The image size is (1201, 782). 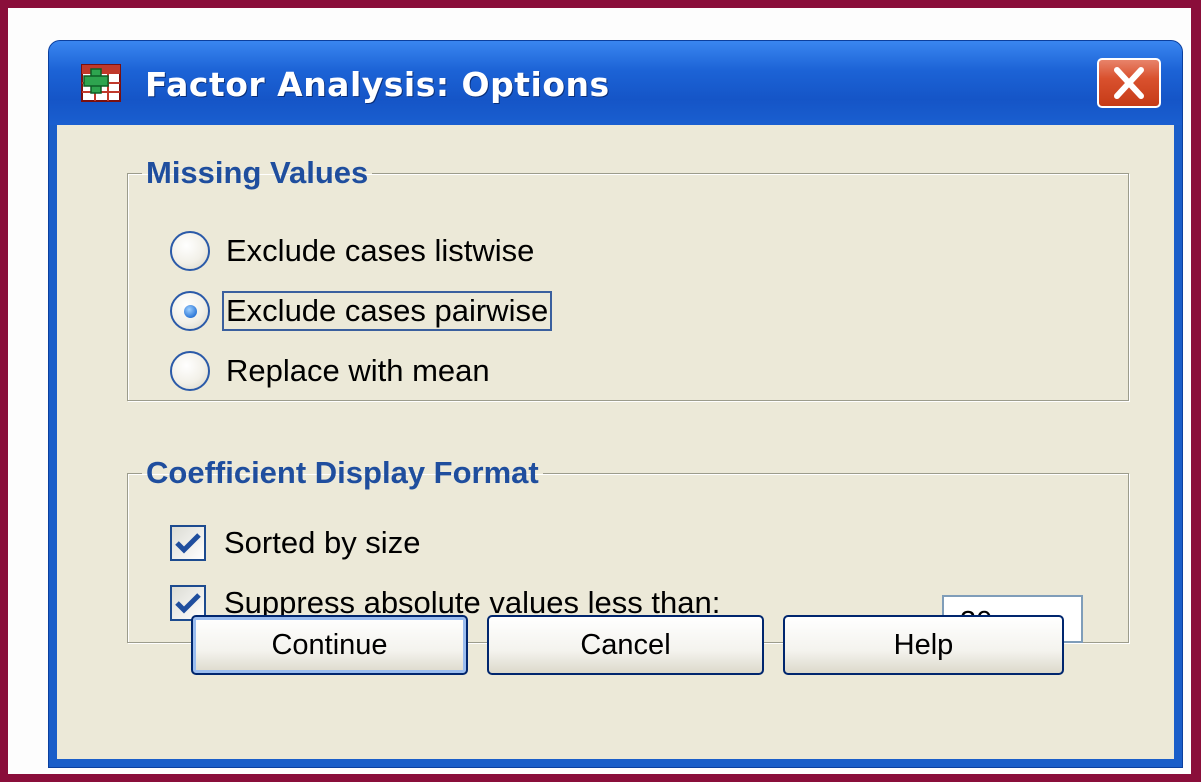 I want to click on continue-button: Continue, so click(x=329, y=645).